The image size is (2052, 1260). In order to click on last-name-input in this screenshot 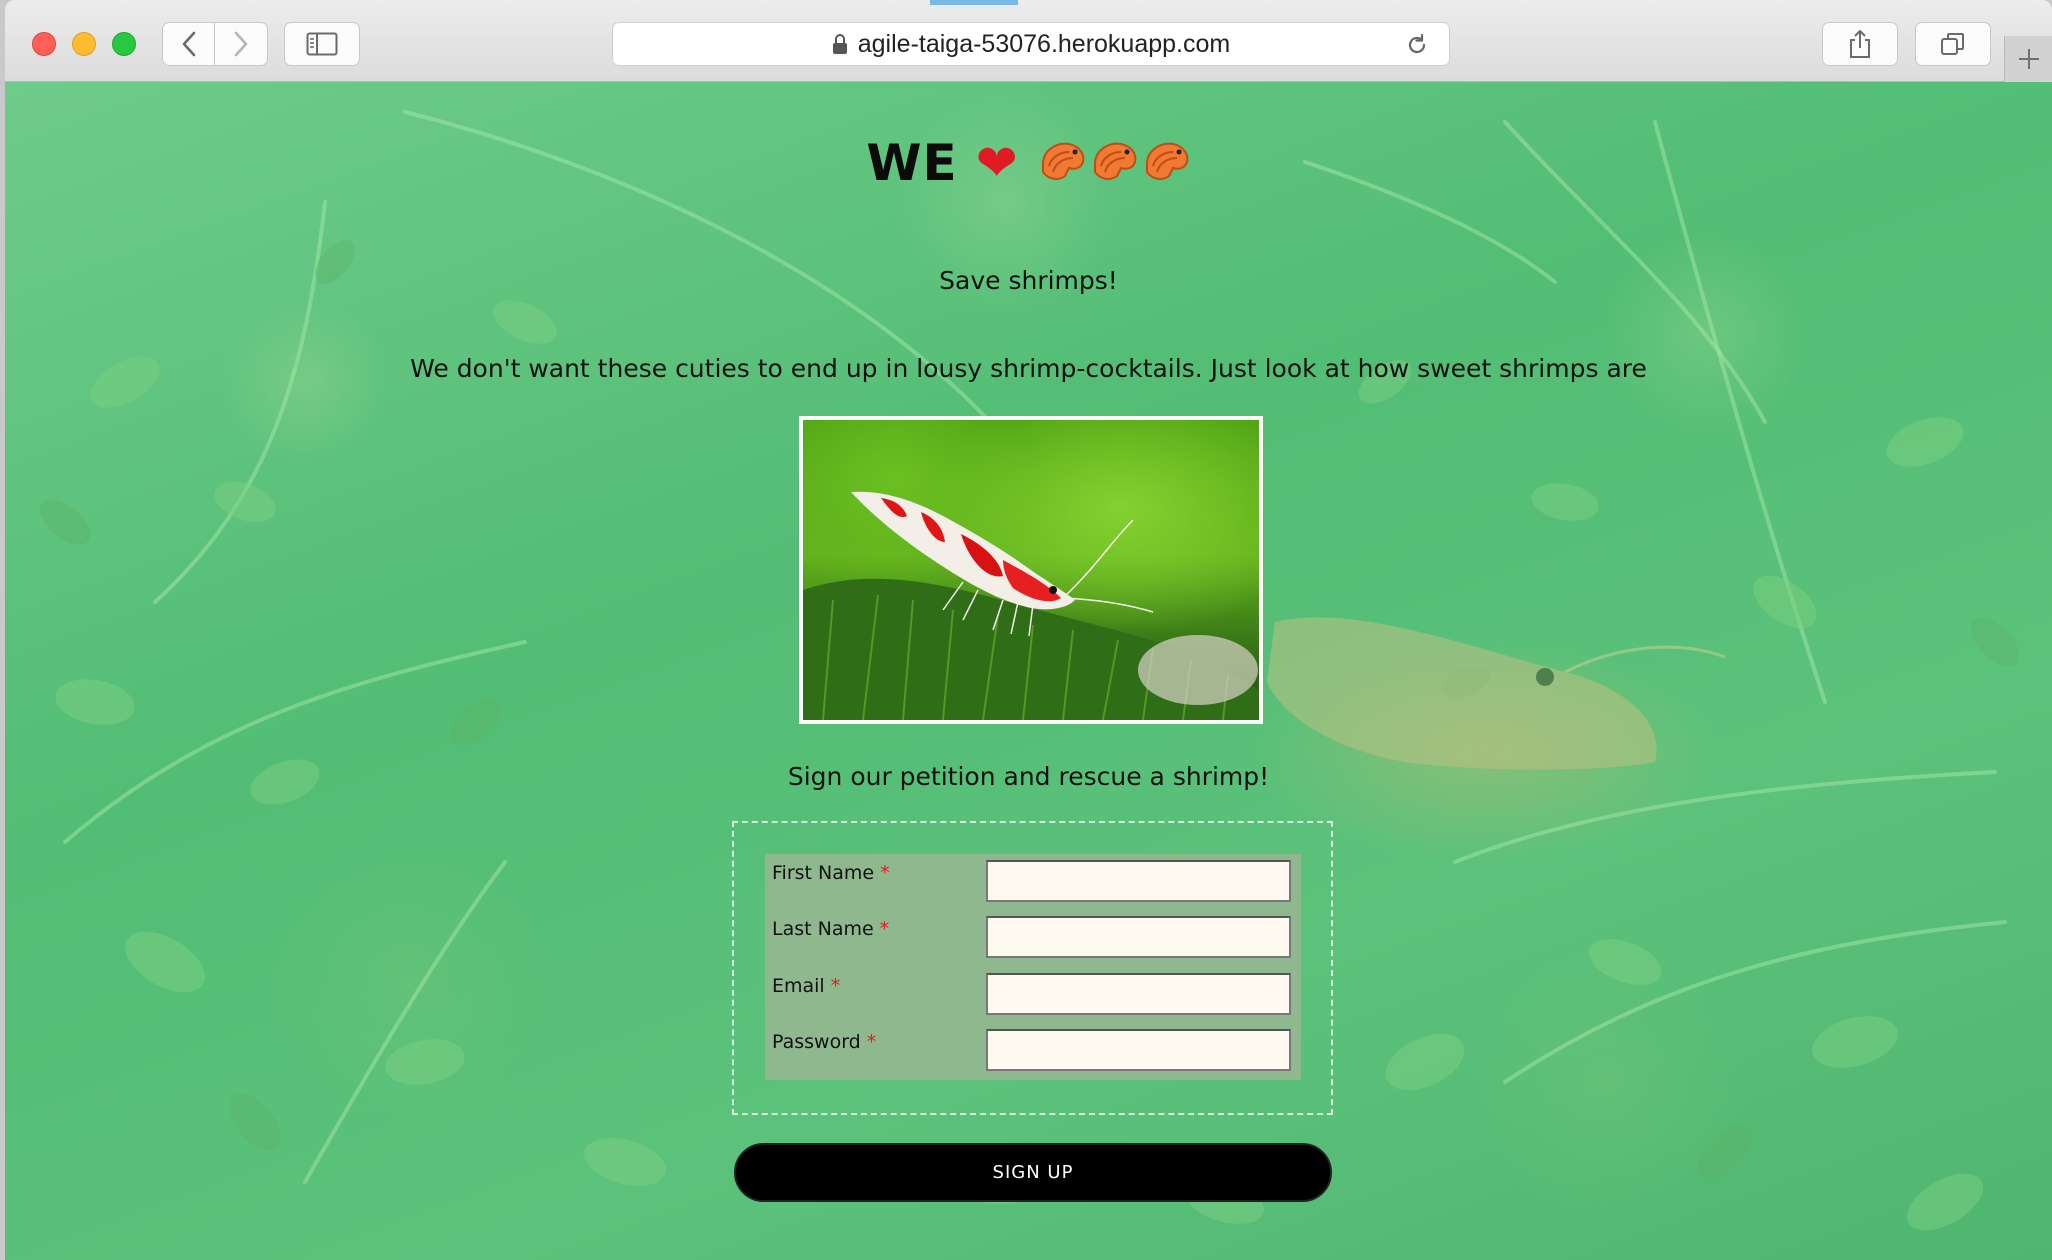, I will do `click(1138, 937)`.